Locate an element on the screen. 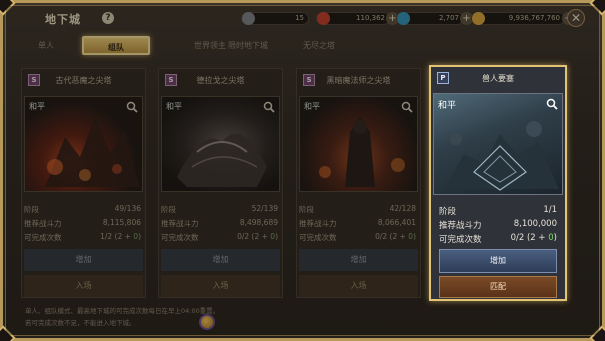 The width and height of the screenshot is (605, 341). stage-row: 阶段 52/139 is located at coordinates (219, 209).